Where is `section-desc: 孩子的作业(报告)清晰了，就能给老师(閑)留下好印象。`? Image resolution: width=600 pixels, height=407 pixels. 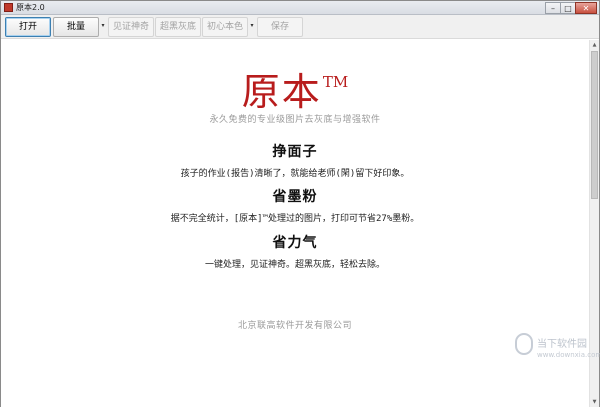
section-desc: 孩子的作业(报告)清晰了，就能给老师(閑)留下好印象。 is located at coordinates (295, 174).